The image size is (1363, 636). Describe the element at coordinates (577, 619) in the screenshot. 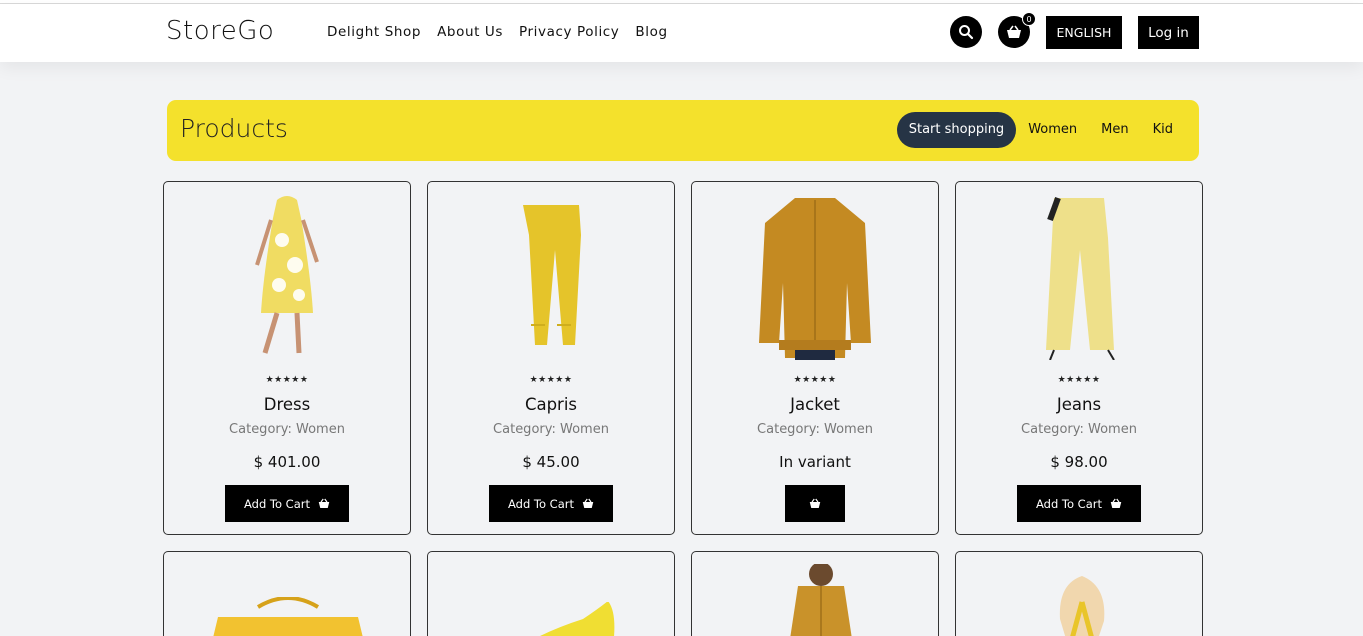

I see `shoe-image` at that location.